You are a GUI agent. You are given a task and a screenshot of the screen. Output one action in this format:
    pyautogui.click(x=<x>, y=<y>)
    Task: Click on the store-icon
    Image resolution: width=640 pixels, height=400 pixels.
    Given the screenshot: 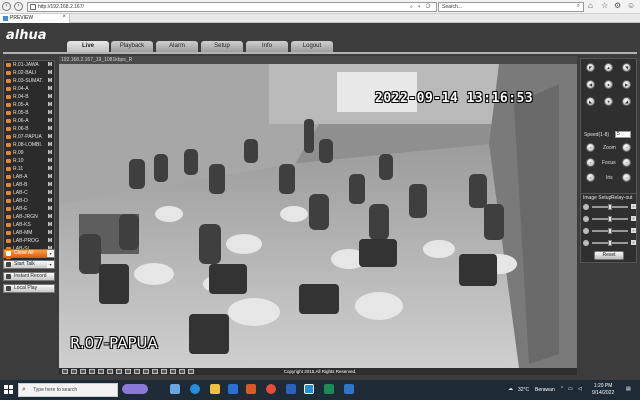 What is the action you would take?
    pyautogui.click(x=233, y=389)
    